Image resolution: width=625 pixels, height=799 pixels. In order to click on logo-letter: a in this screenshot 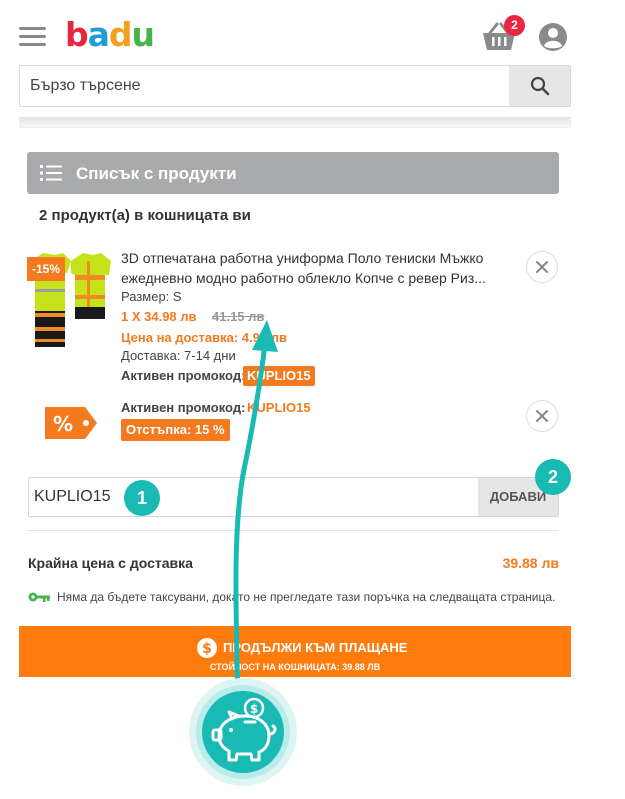, I will do `click(98, 34)`.